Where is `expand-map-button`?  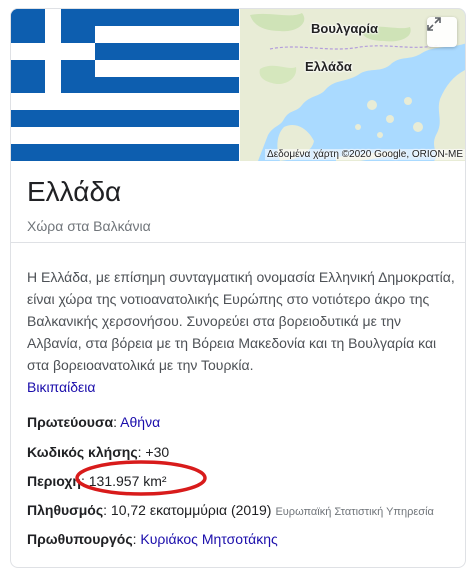
expand-map-button is located at coordinates (442, 32).